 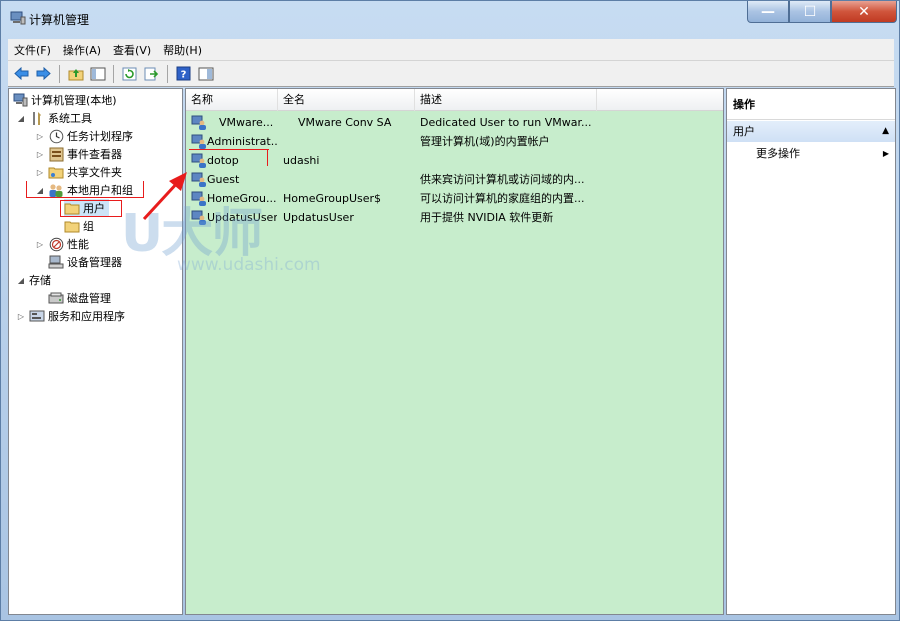 I want to click on back-button, so click(x=21, y=73).